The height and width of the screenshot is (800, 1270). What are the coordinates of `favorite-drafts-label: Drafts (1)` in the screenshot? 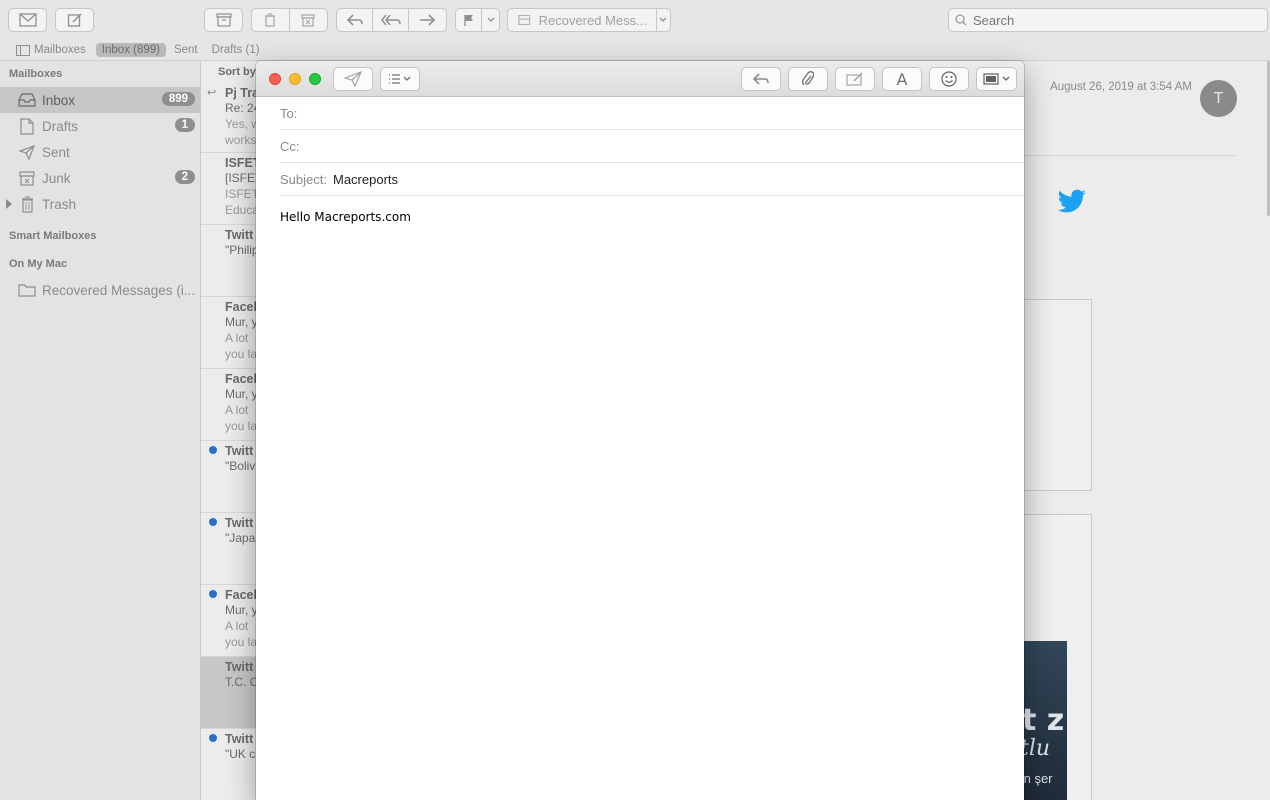 It's located at (235, 50).